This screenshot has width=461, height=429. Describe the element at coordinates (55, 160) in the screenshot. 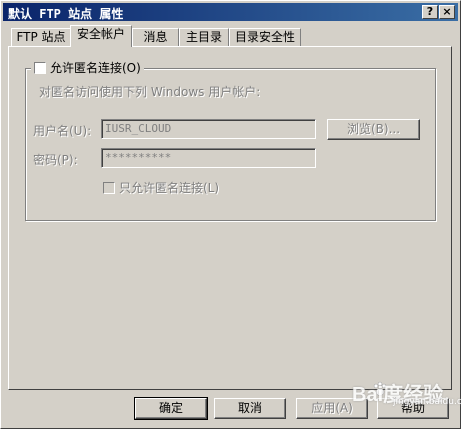

I see `password-label: 密码(P):` at that location.